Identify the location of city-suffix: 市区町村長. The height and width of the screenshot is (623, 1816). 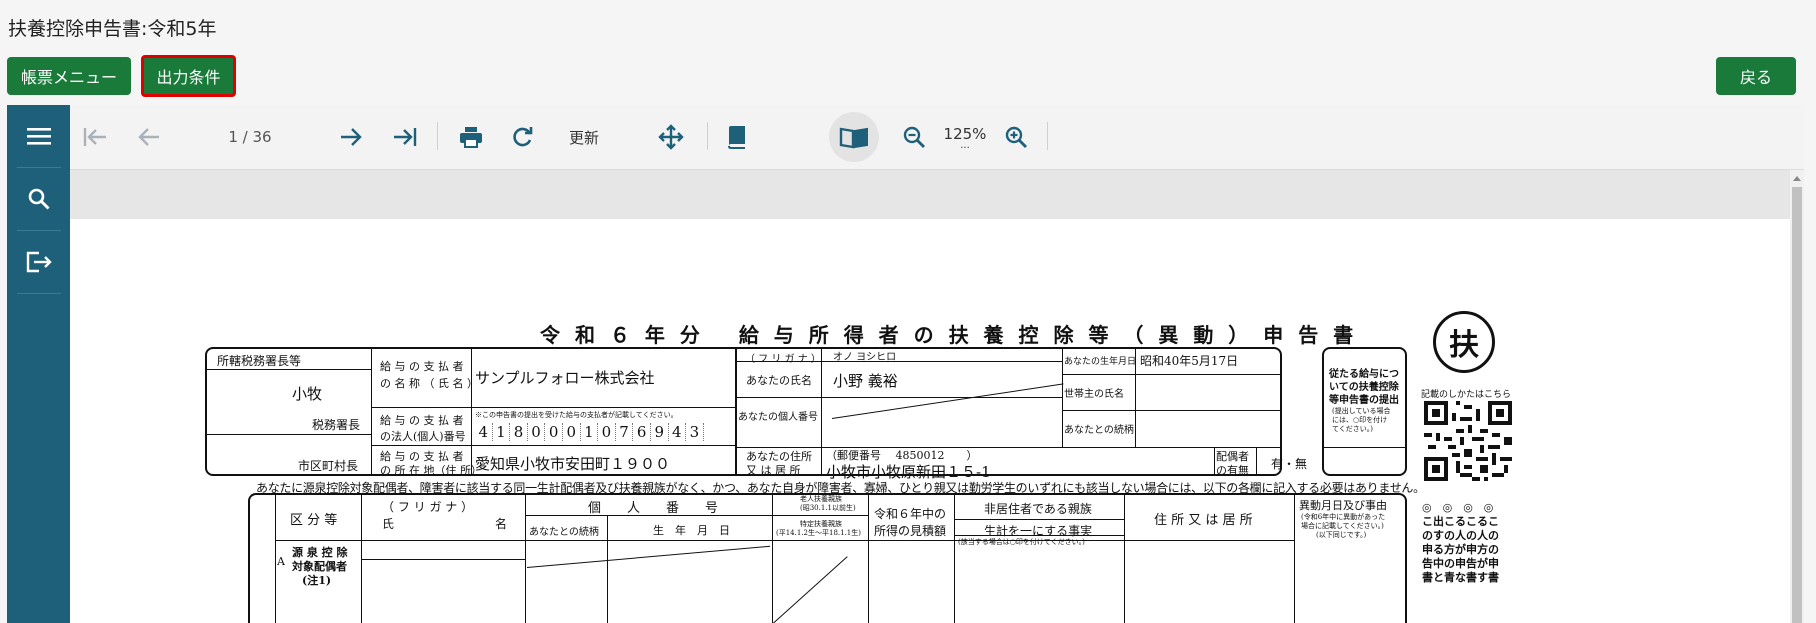
(328, 466).